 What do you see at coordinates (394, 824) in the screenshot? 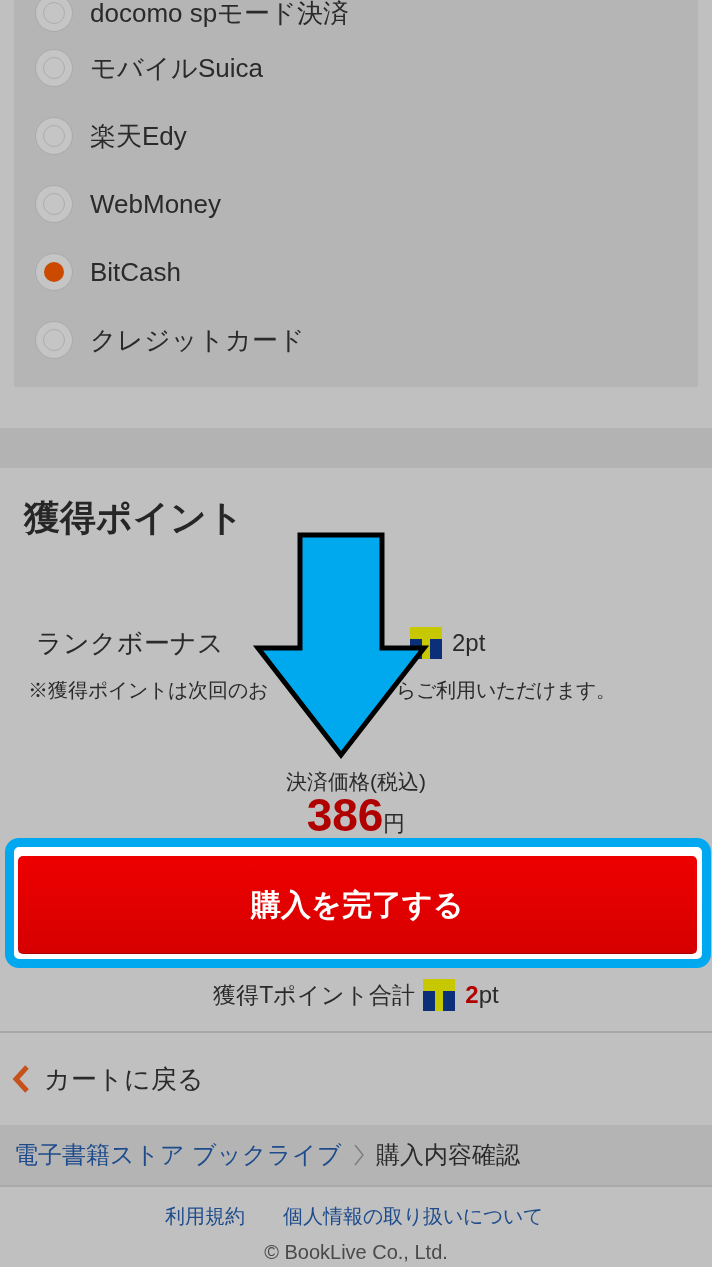
I see `currency-label: 円` at bounding box center [394, 824].